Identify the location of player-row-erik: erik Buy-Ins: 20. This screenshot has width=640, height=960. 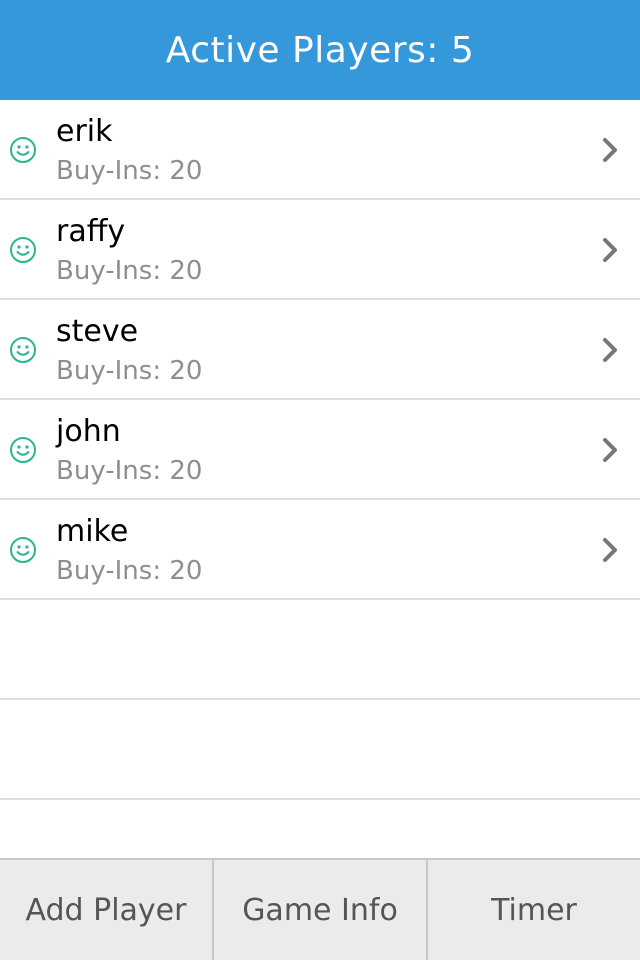
(320, 150).